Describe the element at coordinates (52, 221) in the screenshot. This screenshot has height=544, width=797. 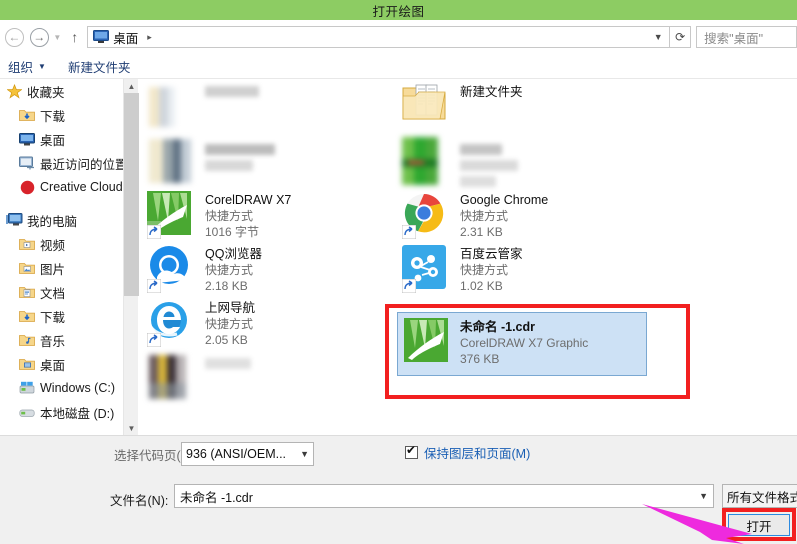
I see `sidebar-group-my-computer-label: 我的电脑` at that location.